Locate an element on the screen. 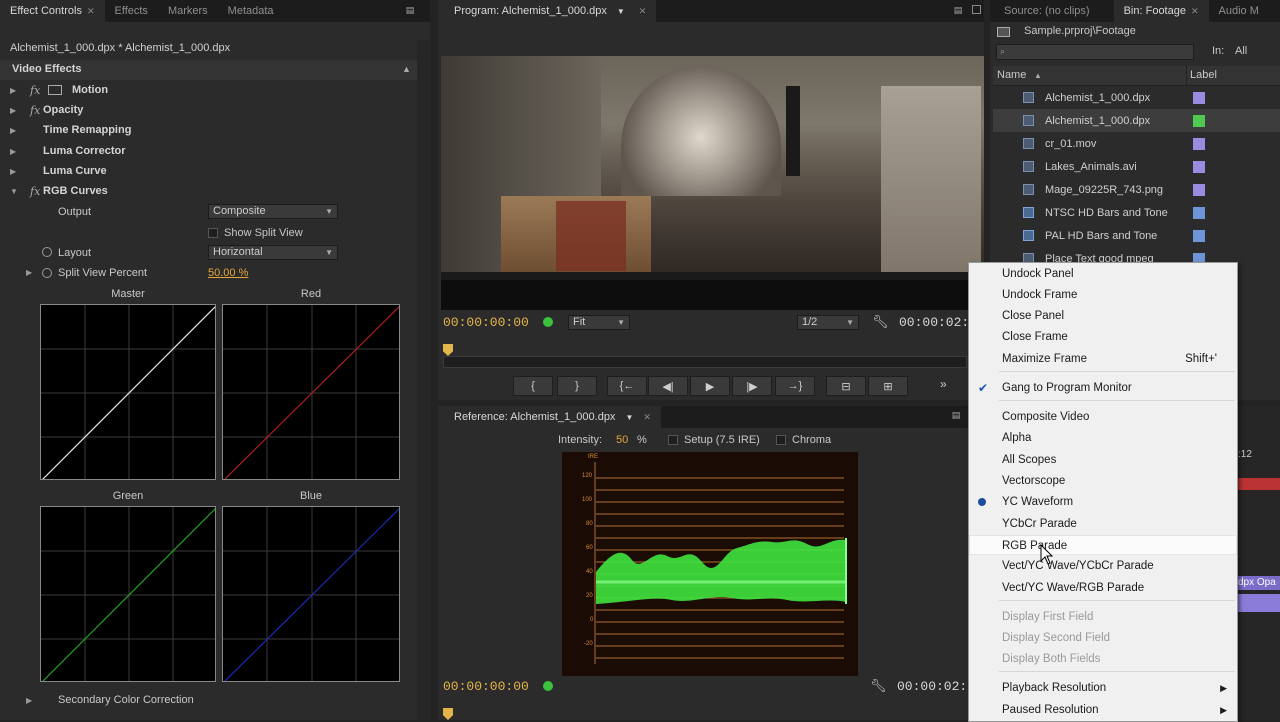 The height and width of the screenshot is (722, 1280). curve-blue is located at coordinates (311, 594).